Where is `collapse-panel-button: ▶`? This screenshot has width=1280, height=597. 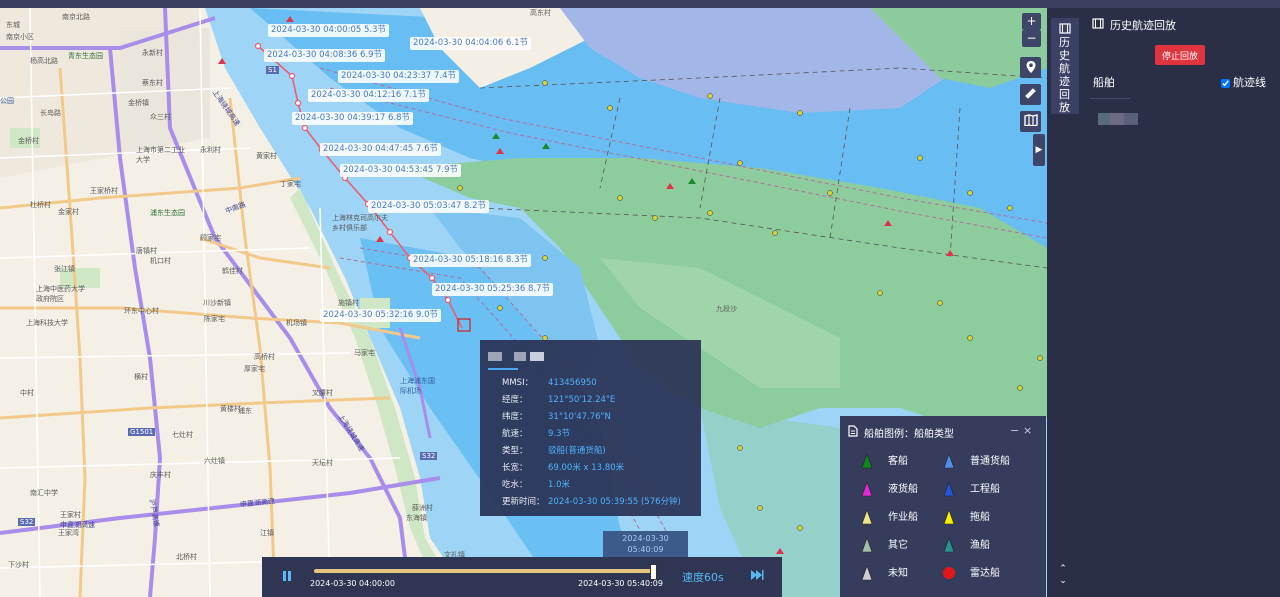 collapse-panel-button: ▶ is located at coordinates (1039, 150).